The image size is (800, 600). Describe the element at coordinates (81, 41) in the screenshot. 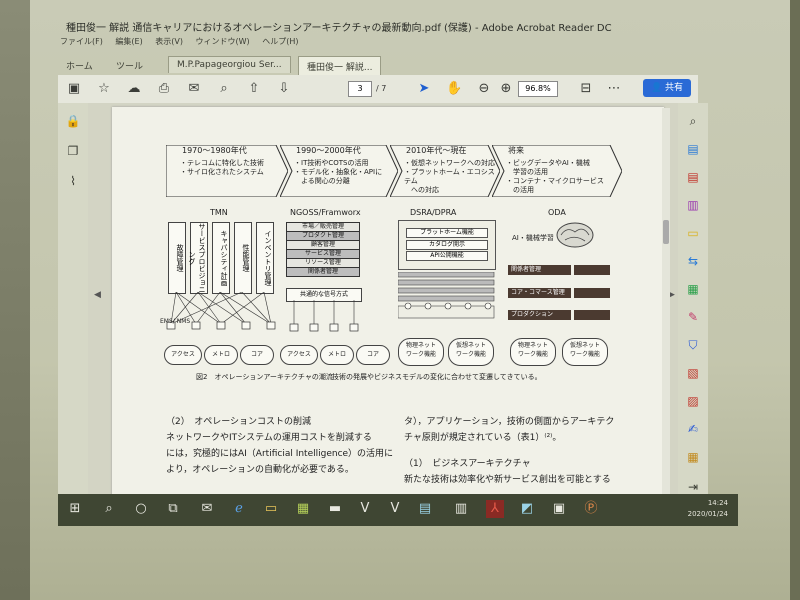

I see `menu-file: ファイル(F)` at that location.